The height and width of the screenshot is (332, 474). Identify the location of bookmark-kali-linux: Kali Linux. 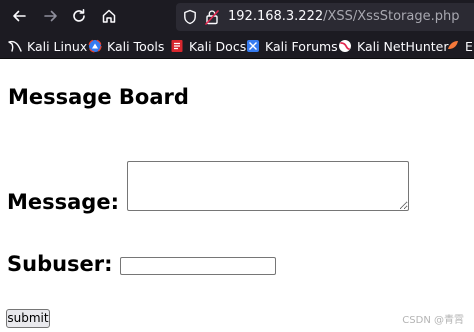
(47, 46).